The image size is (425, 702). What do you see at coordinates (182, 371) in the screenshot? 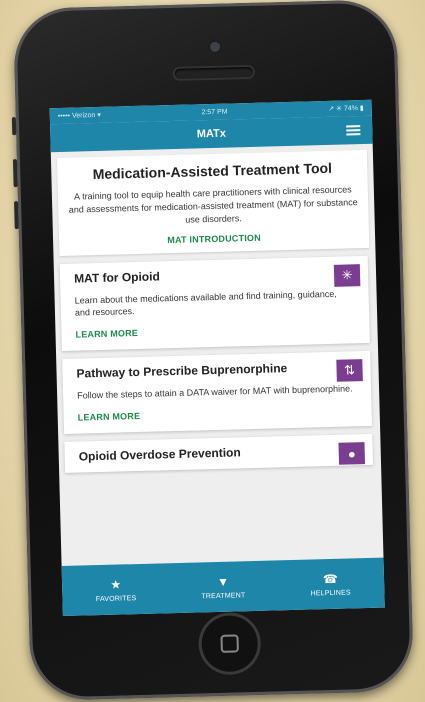
I see `card-title: Pathway to Prescribe Buprenorphine` at bounding box center [182, 371].